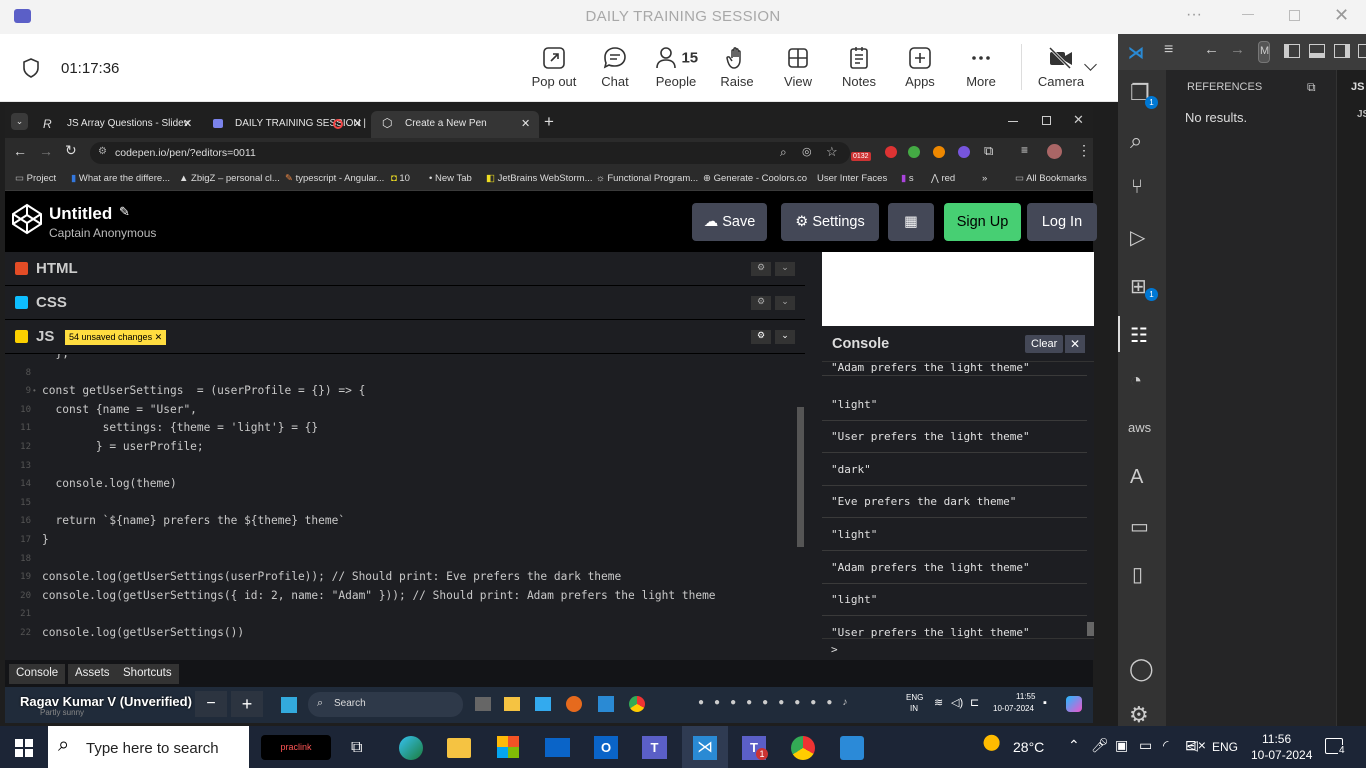  I want to click on new-tab-icon: +, so click(549, 122).